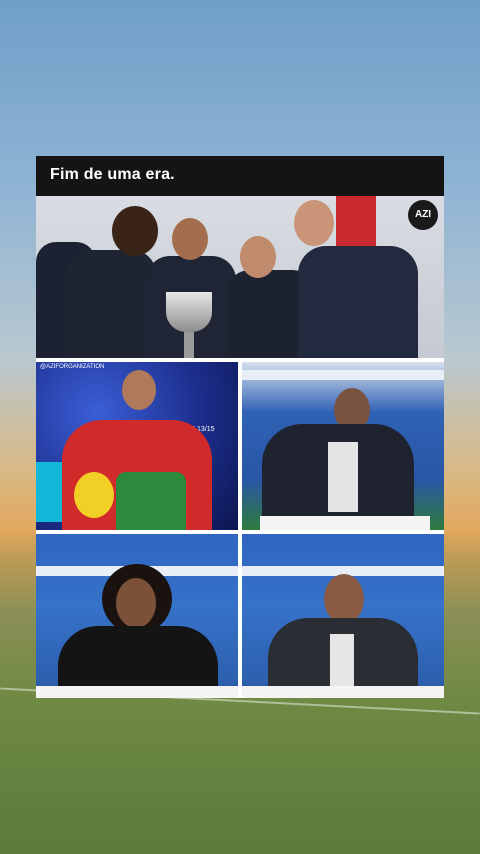  I want to click on card-title: Fim de uma era., so click(112, 174).